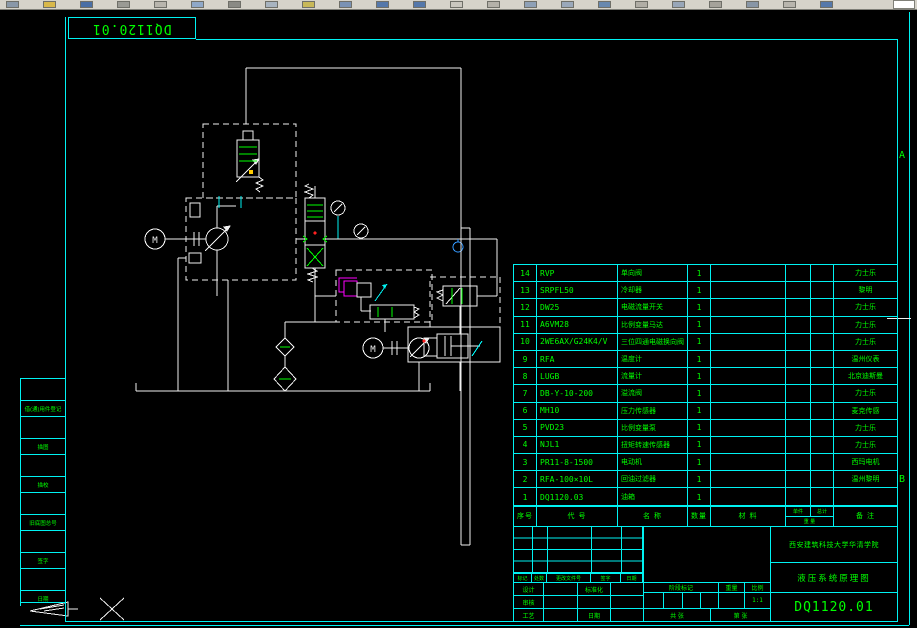  What do you see at coordinates (865, 480) in the screenshot?
I see `part-remark: 温州黎明` at bounding box center [865, 480].